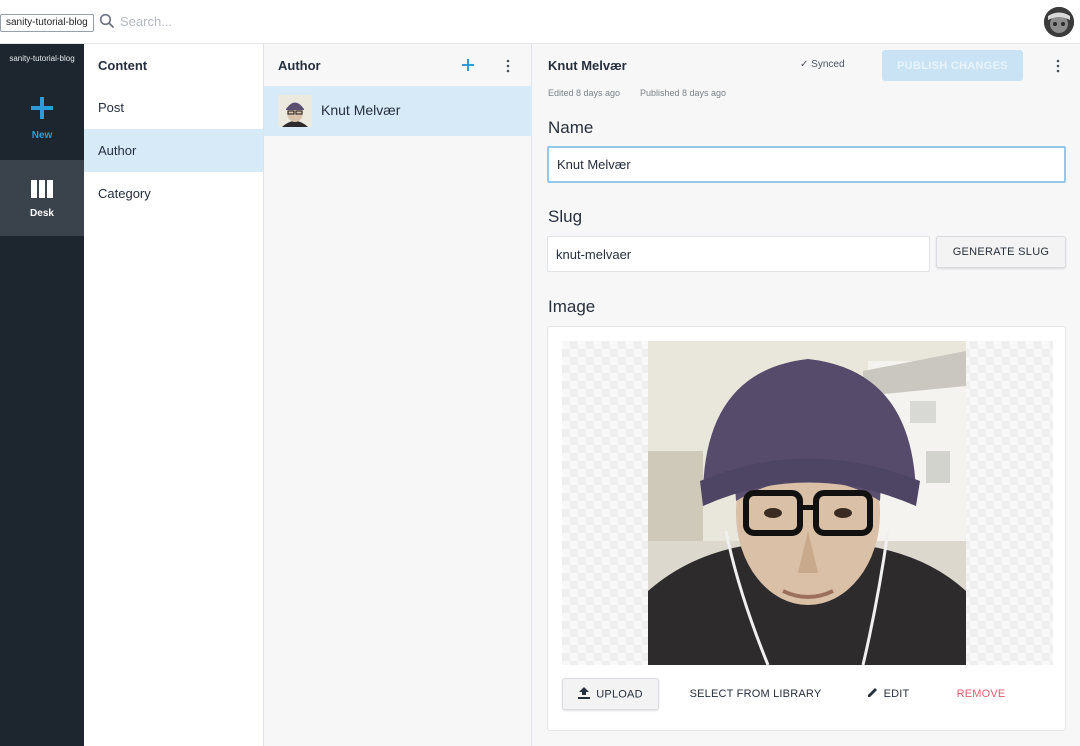  What do you see at coordinates (822, 64) in the screenshot?
I see `synced-status: ✓ Synced` at bounding box center [822, 64].